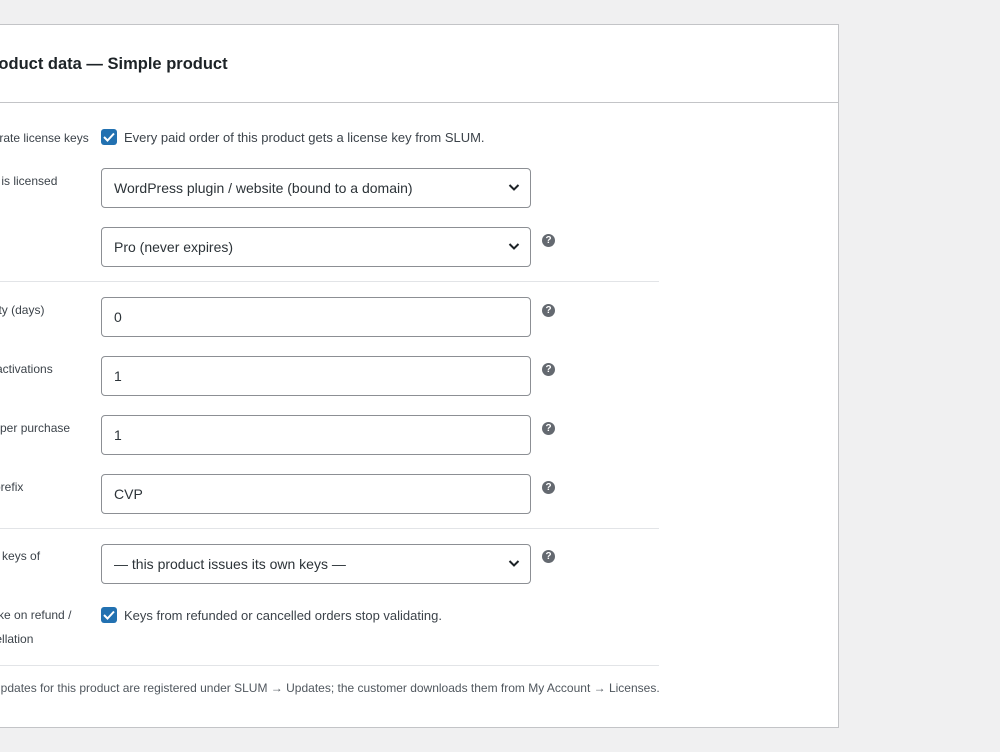 Image resolution: width=1000 pixels, height=752 pixels. I want to click on keys-per-purchase-input: 1, so click(316, 435).